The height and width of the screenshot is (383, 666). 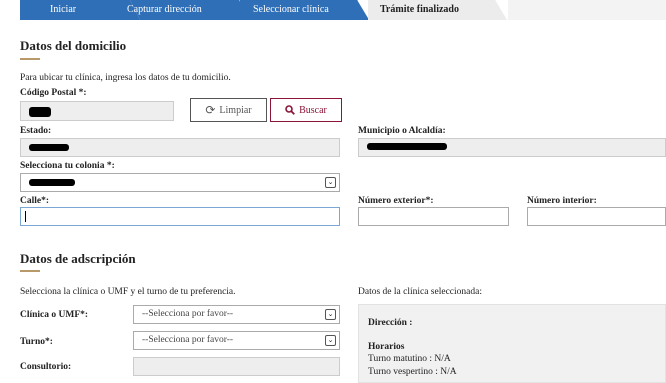 What do you see at coordinates (236, 314) in the screenshot?
I see `clinica-select: --Selecciona por favor-- ⌄` at bounding box center [236, 314].